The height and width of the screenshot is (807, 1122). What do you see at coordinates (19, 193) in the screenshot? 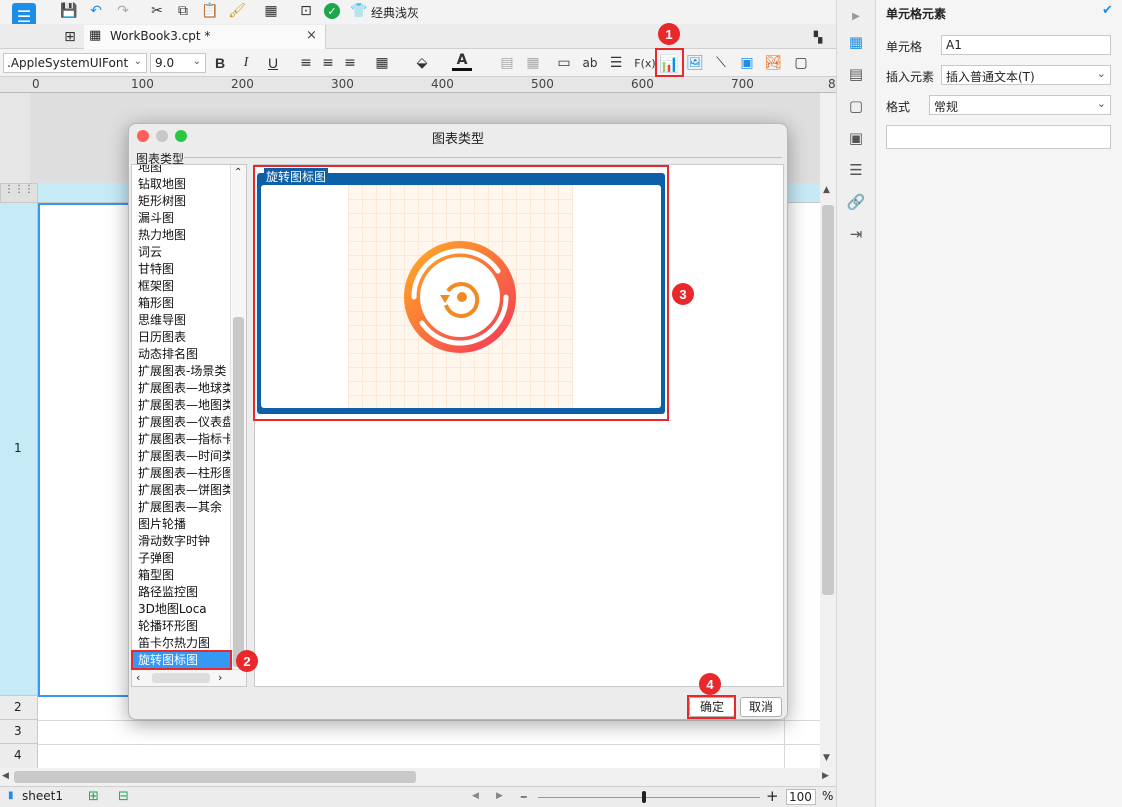
I see `corner-cell: ⋮⋮⋮` at bounding box center [19, 193].